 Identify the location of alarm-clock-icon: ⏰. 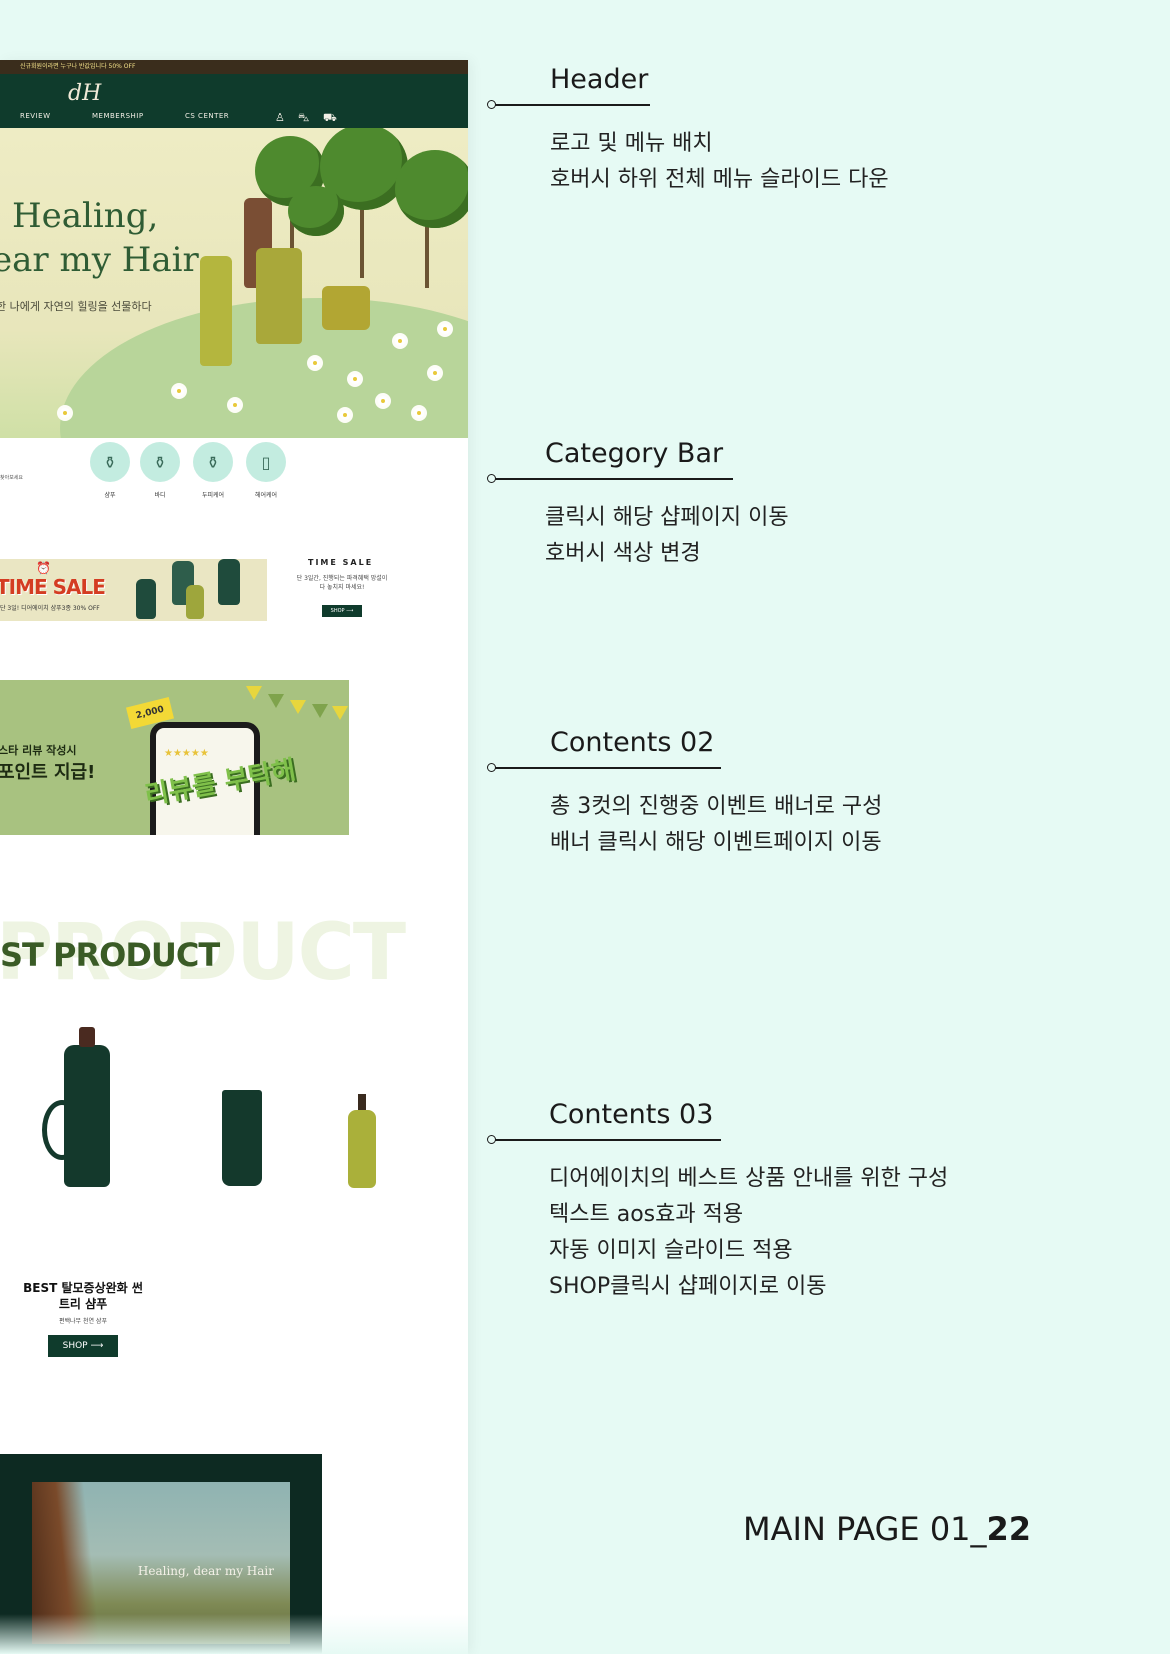
(43, 568).